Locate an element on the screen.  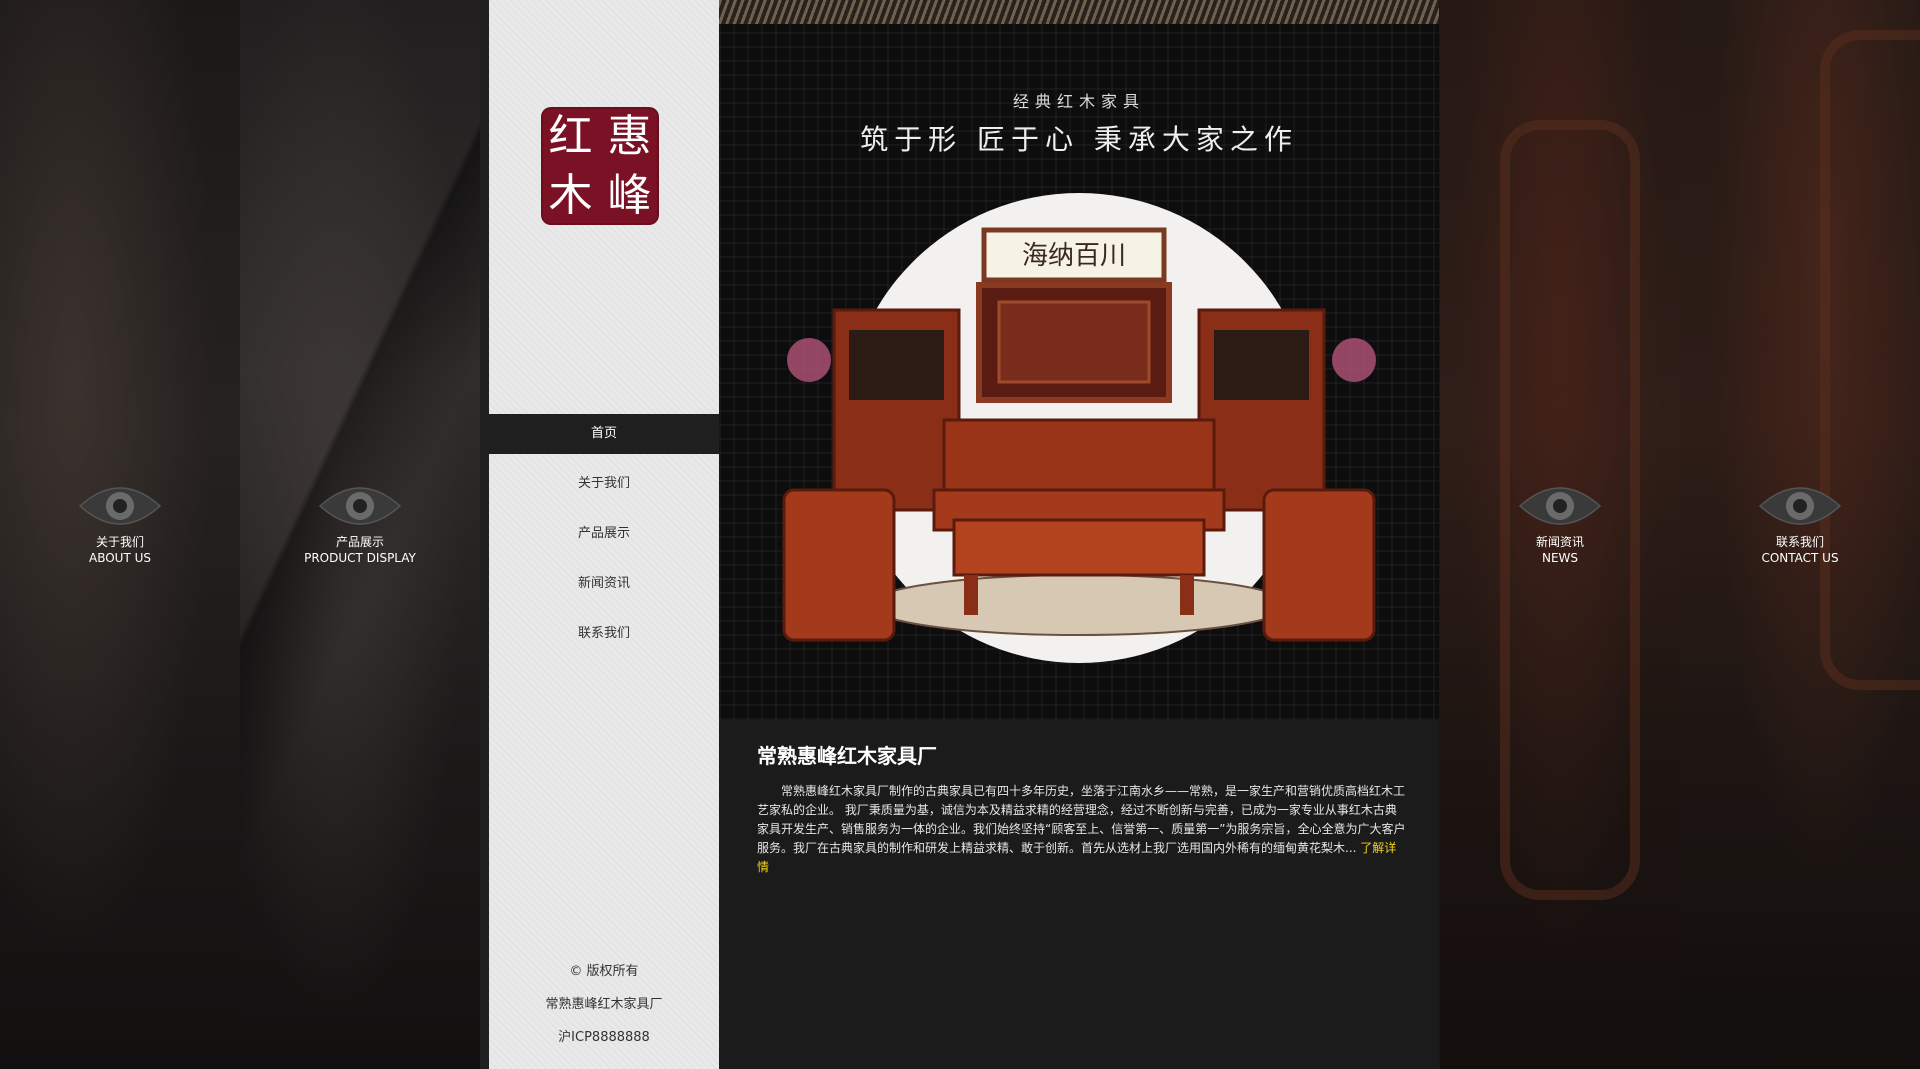
left-cabinet-shelf is located at coordinates (896, 365).